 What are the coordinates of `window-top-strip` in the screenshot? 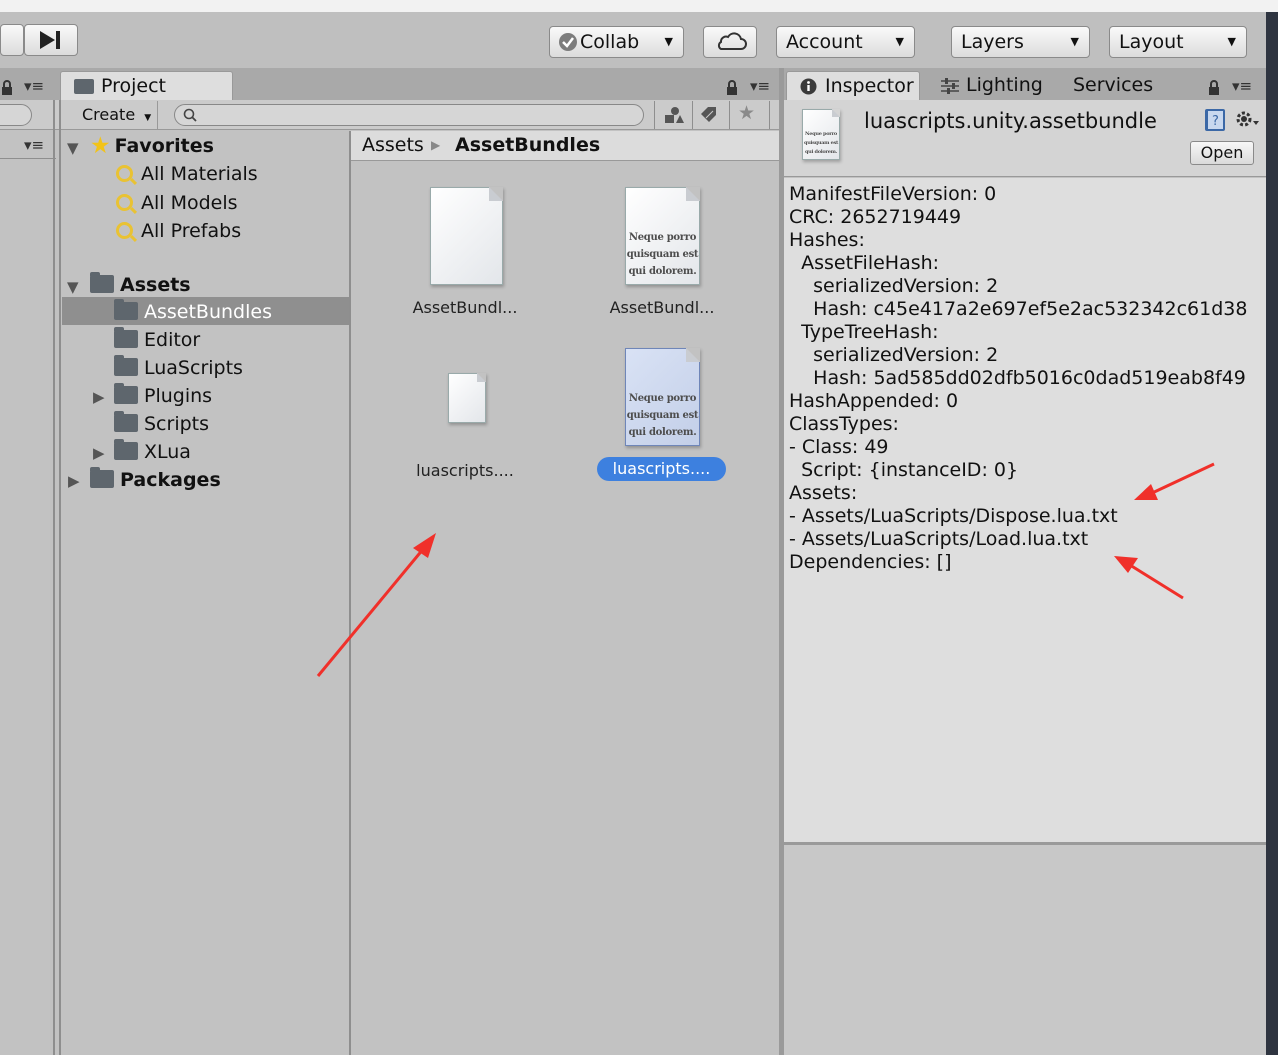 It's located at (639, 6).